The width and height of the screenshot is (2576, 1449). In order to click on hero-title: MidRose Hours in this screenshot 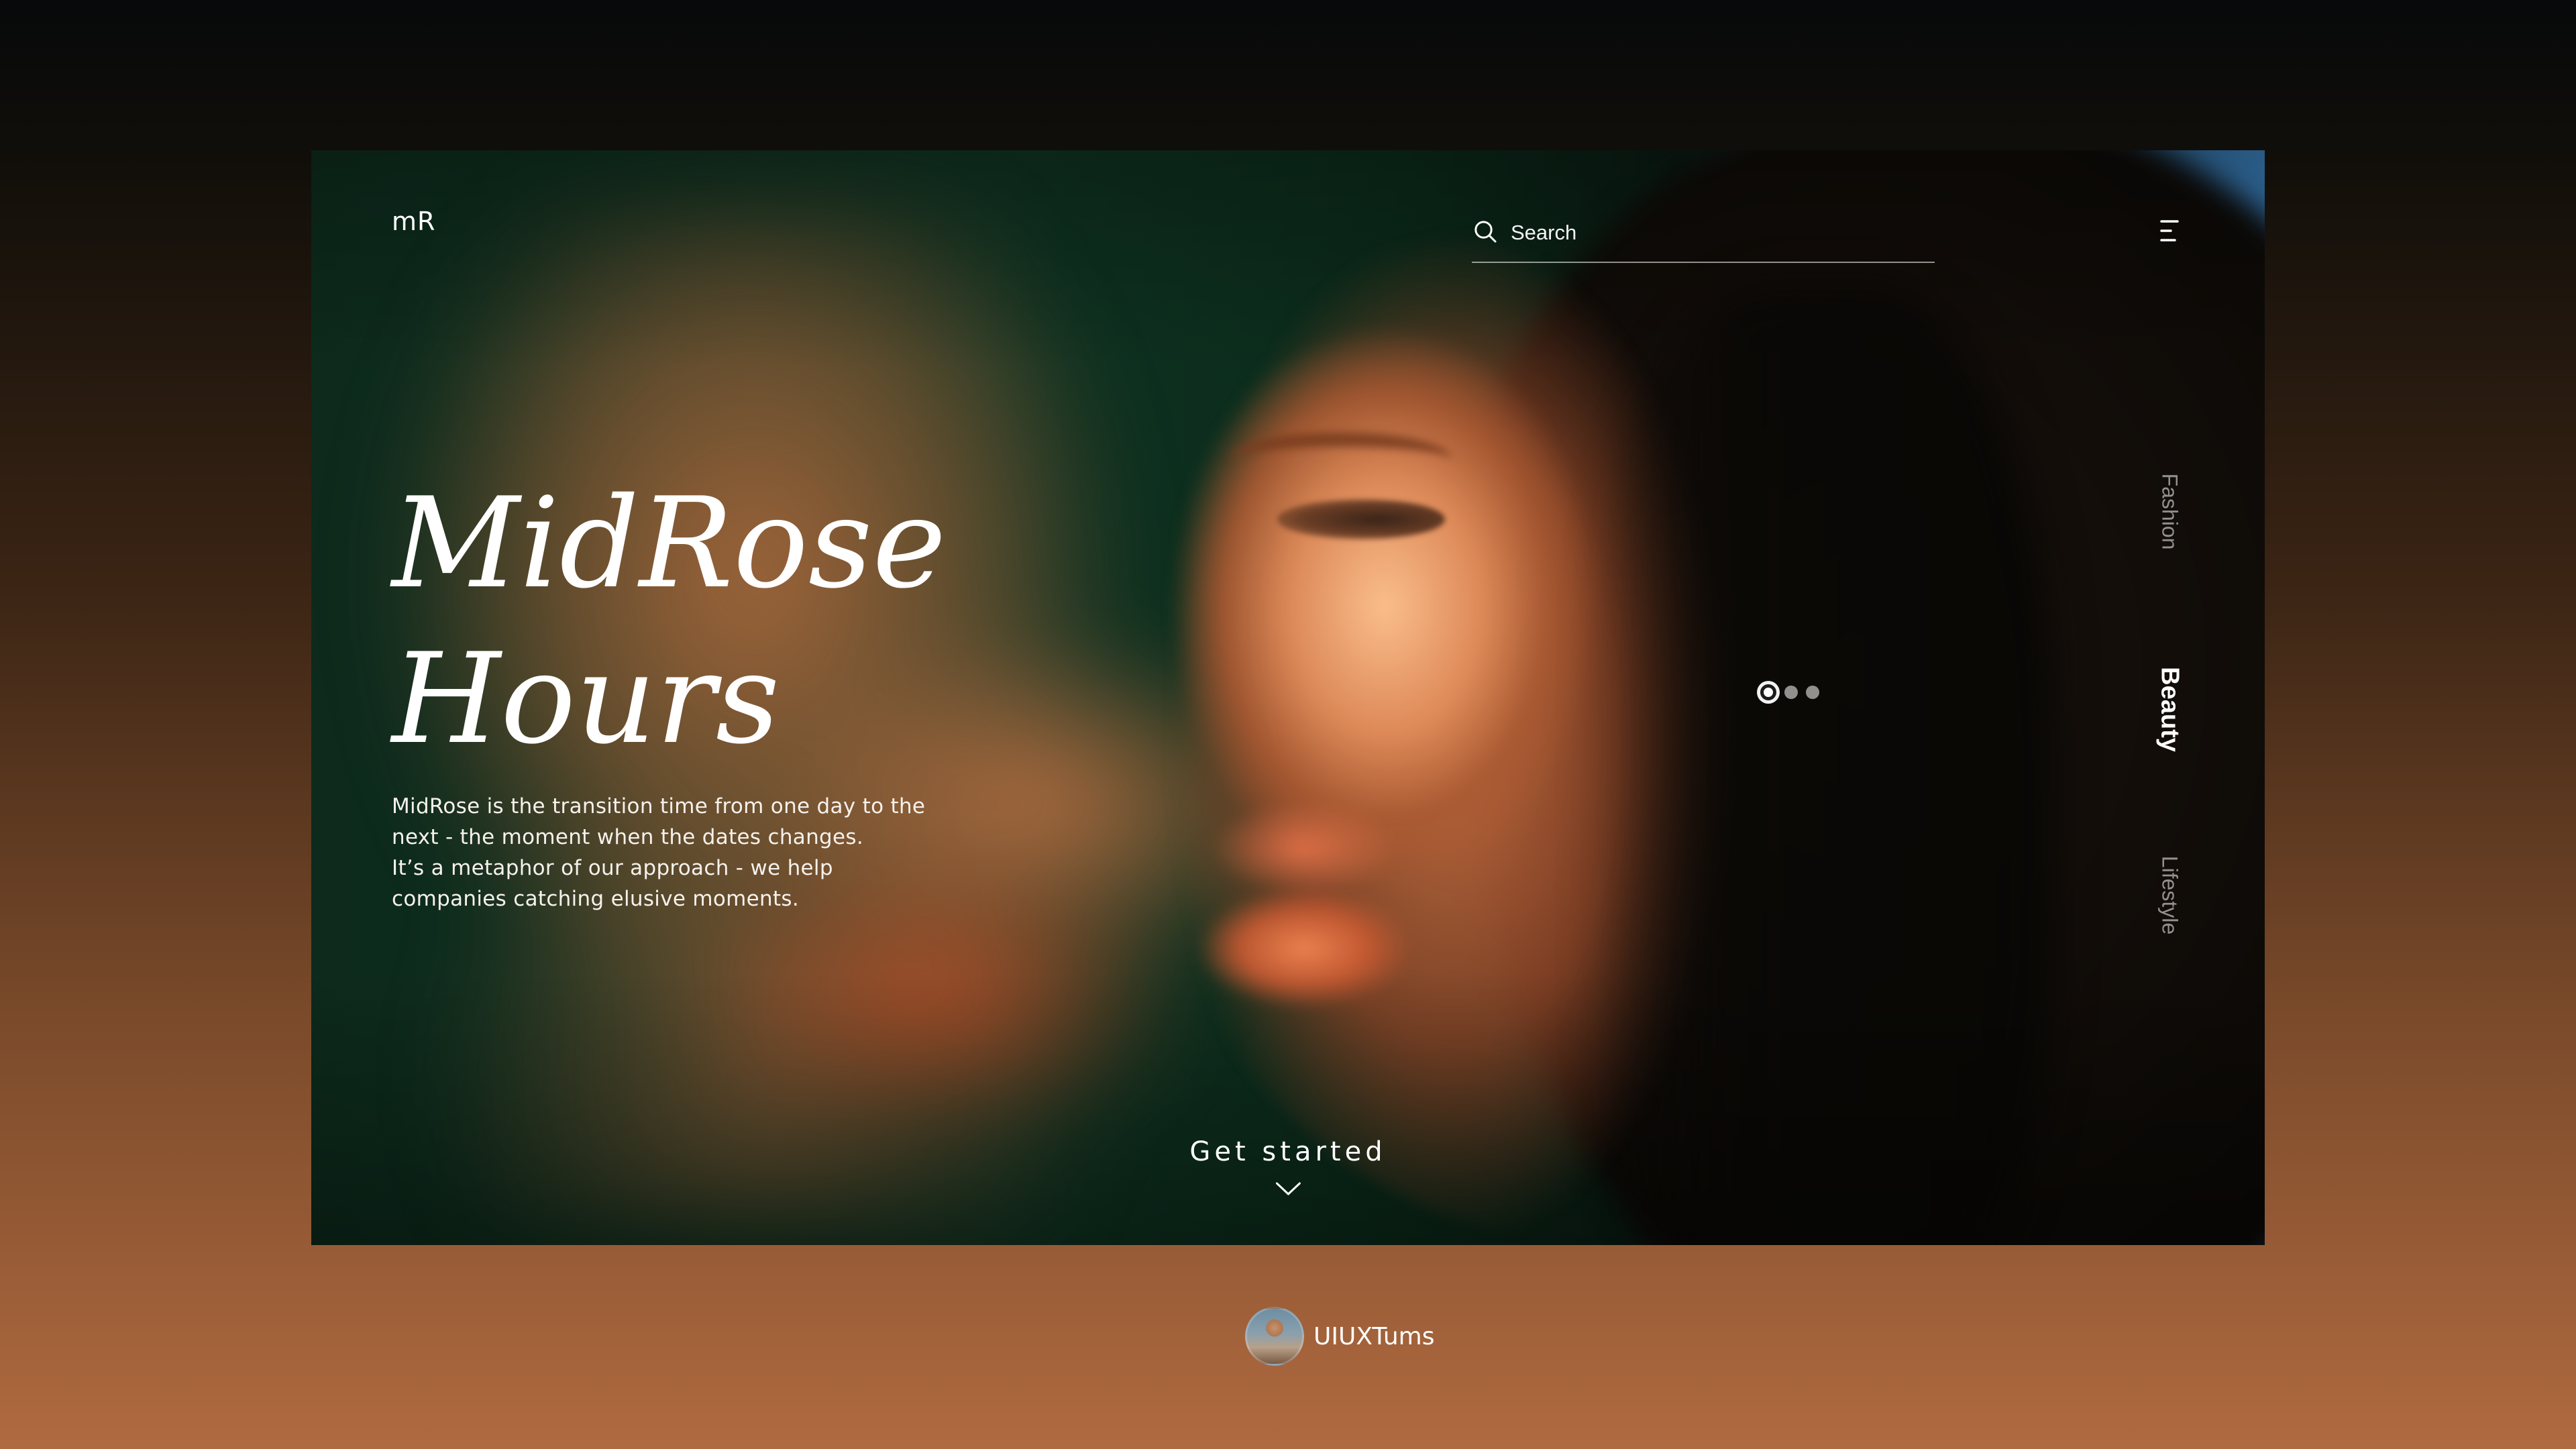, I will do `click(669, 621)`.